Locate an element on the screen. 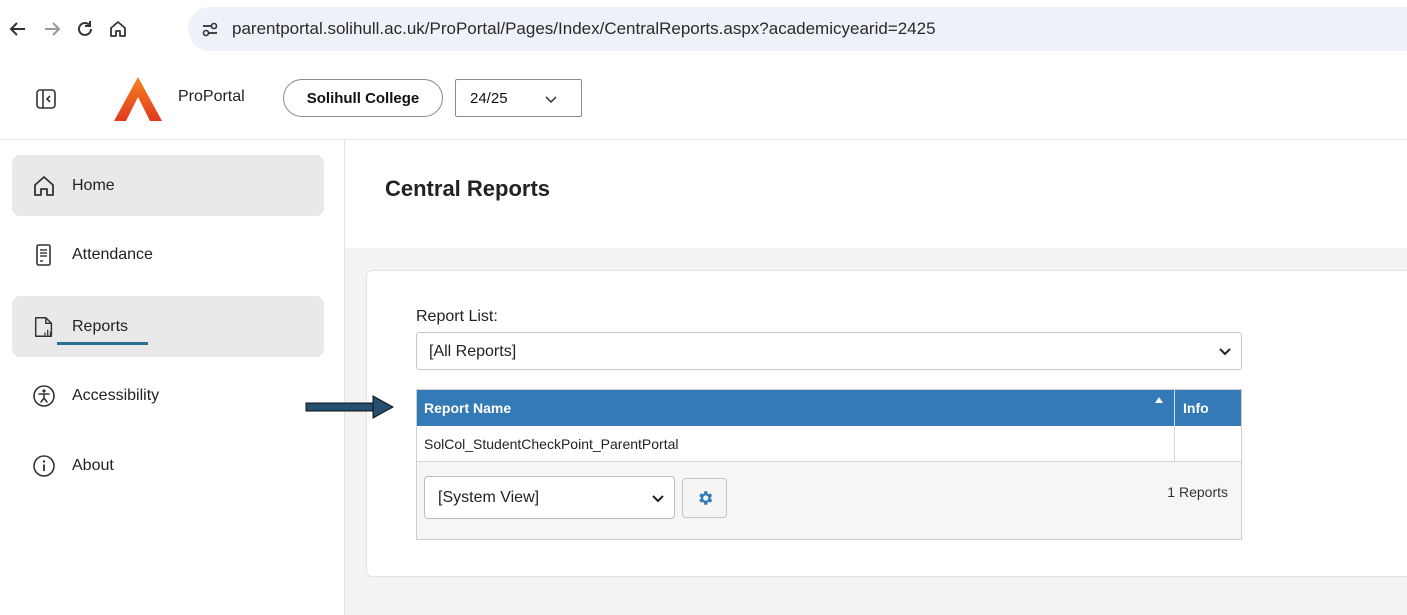  back-button is located at coordinates (18, 29).